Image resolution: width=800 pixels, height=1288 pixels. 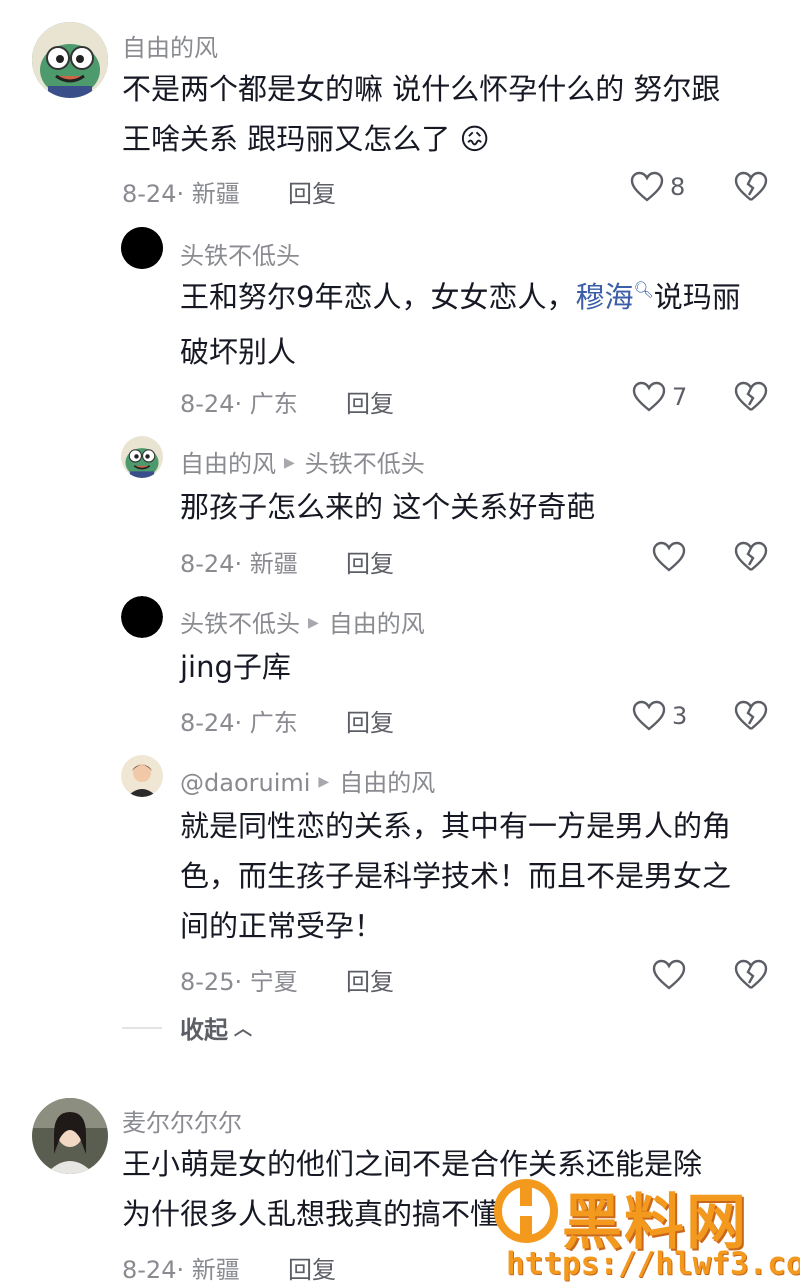 I want to click on divider, so click(x=142, y=1027).